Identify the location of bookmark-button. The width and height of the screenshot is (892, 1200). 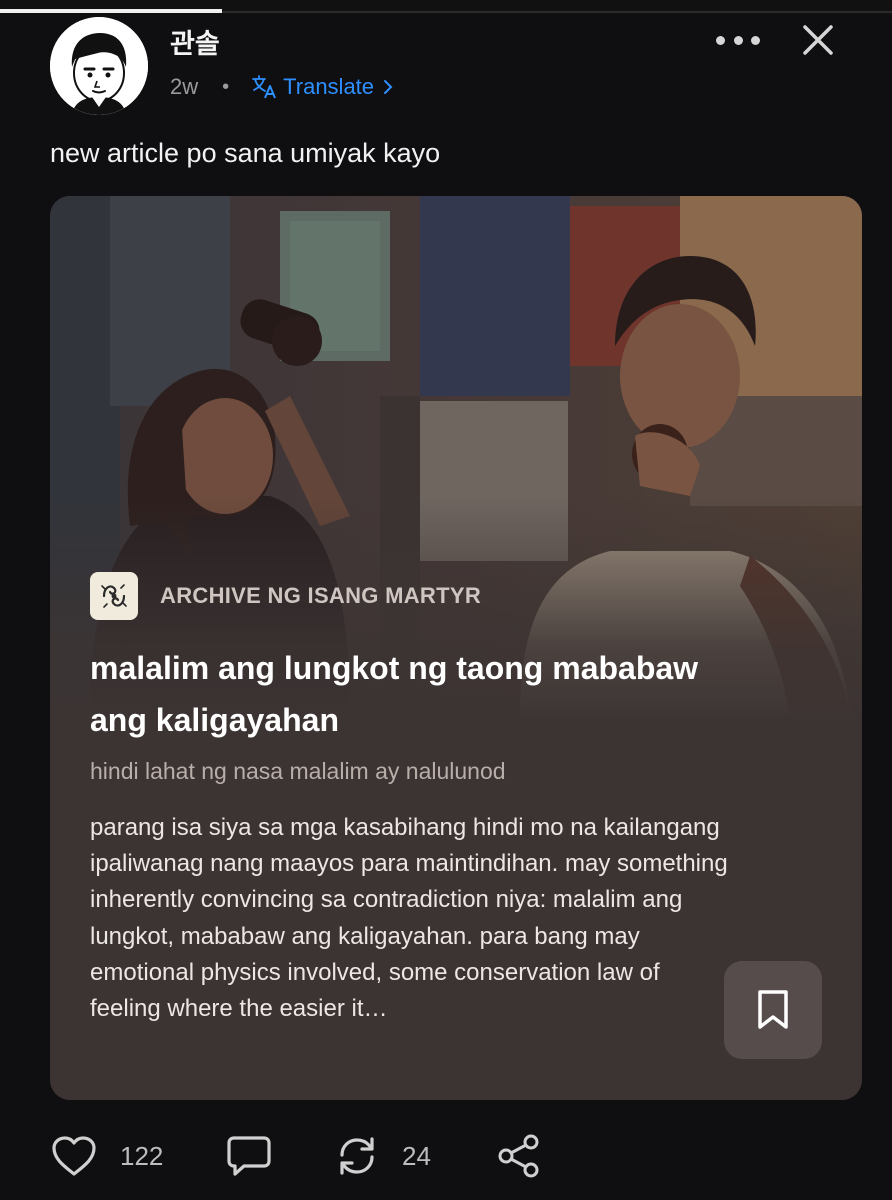
(773, 1010).